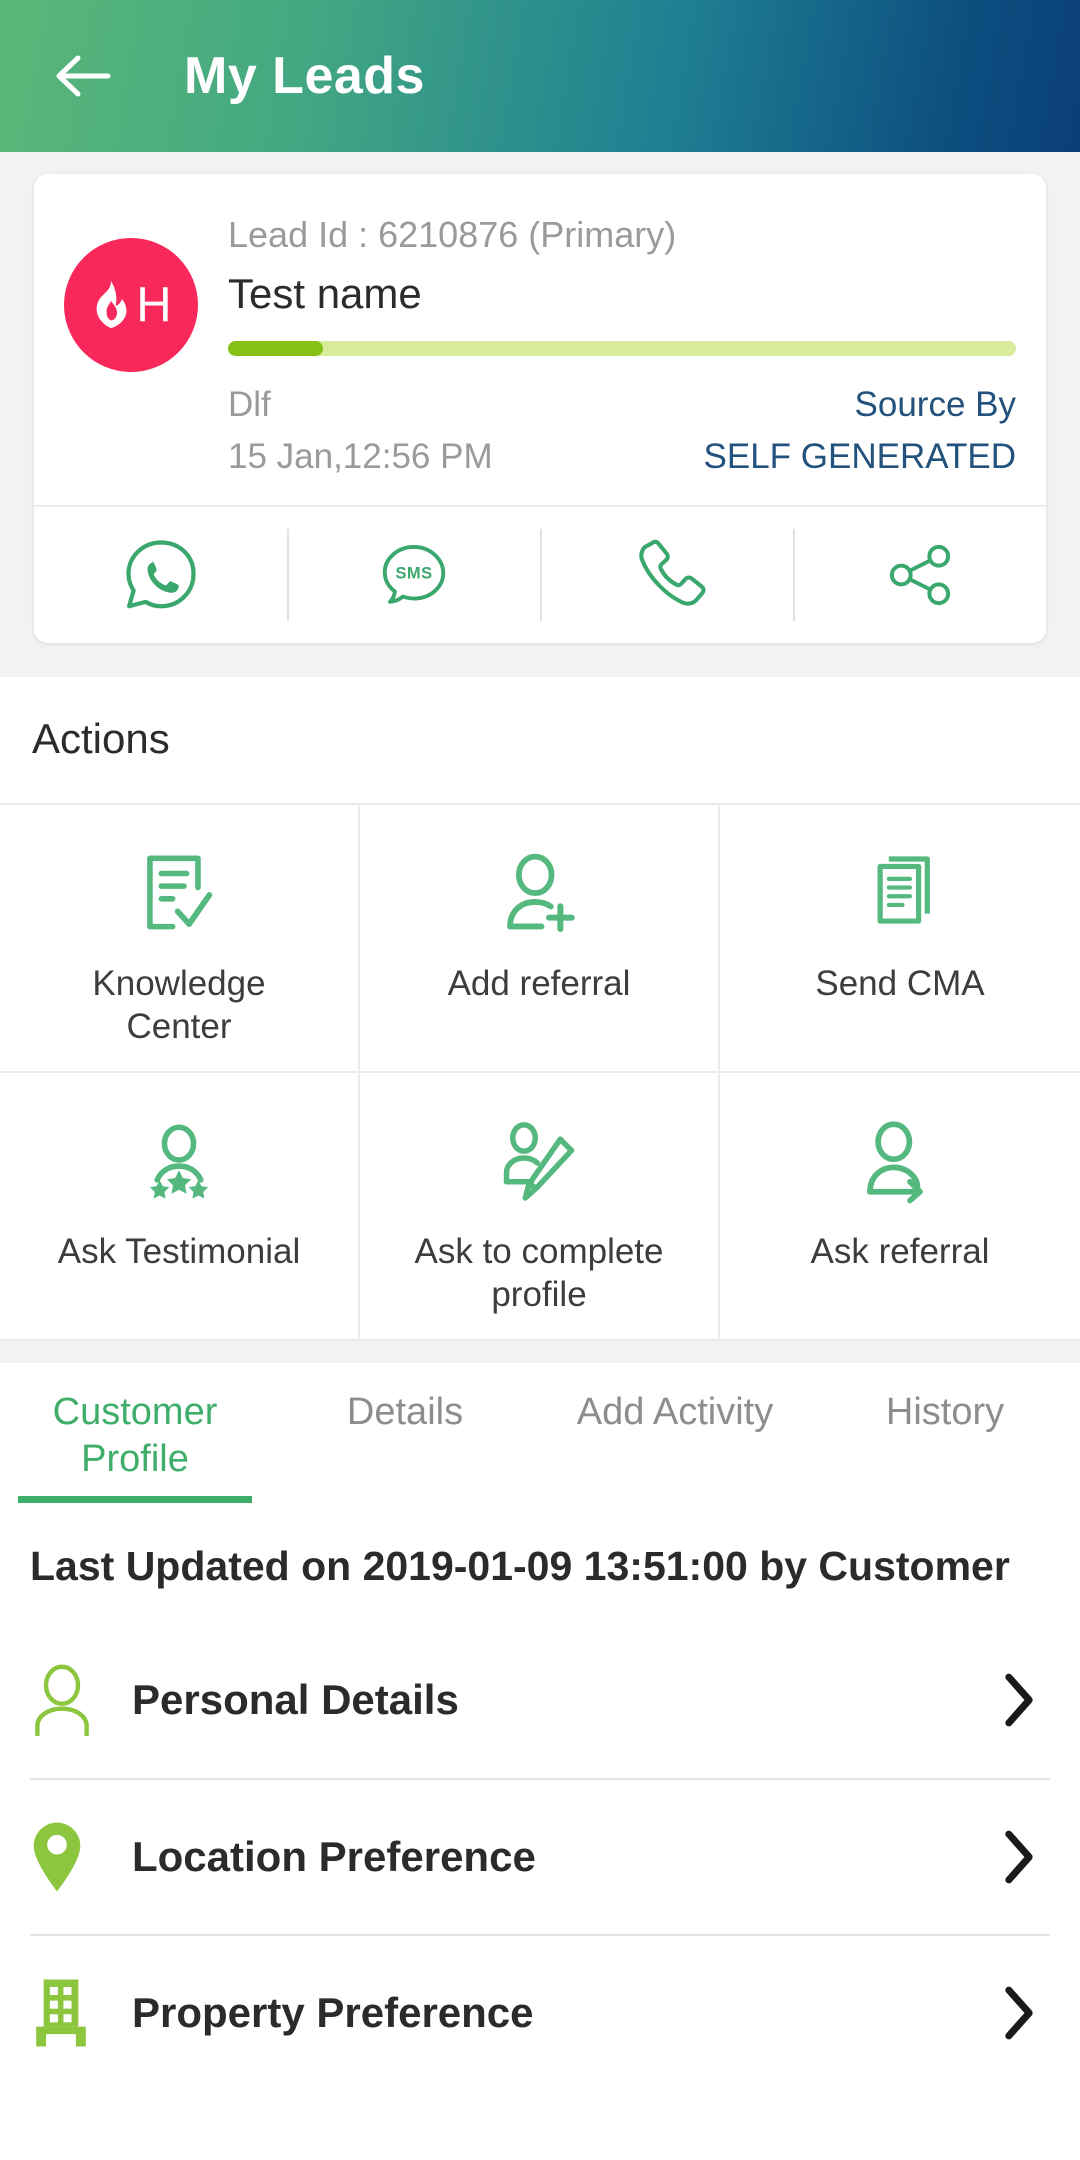 This screenshot has width=1080, height=2160. What do you see at coordinates (360, 430) in the screenshot?
I see `lead-meta-left: Dlf 15 Jan,12:56 PM` at bounding box center [360, 430].